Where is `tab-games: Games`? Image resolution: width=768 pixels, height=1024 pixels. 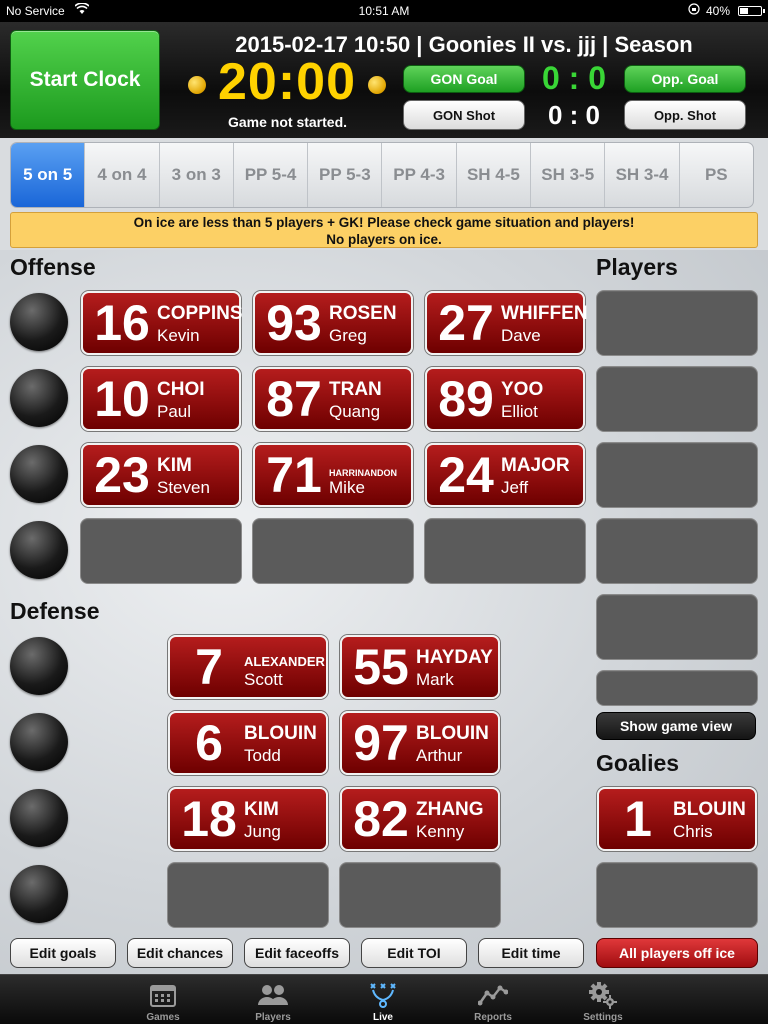
tab-games: Games is located at coordinates (163, 999).